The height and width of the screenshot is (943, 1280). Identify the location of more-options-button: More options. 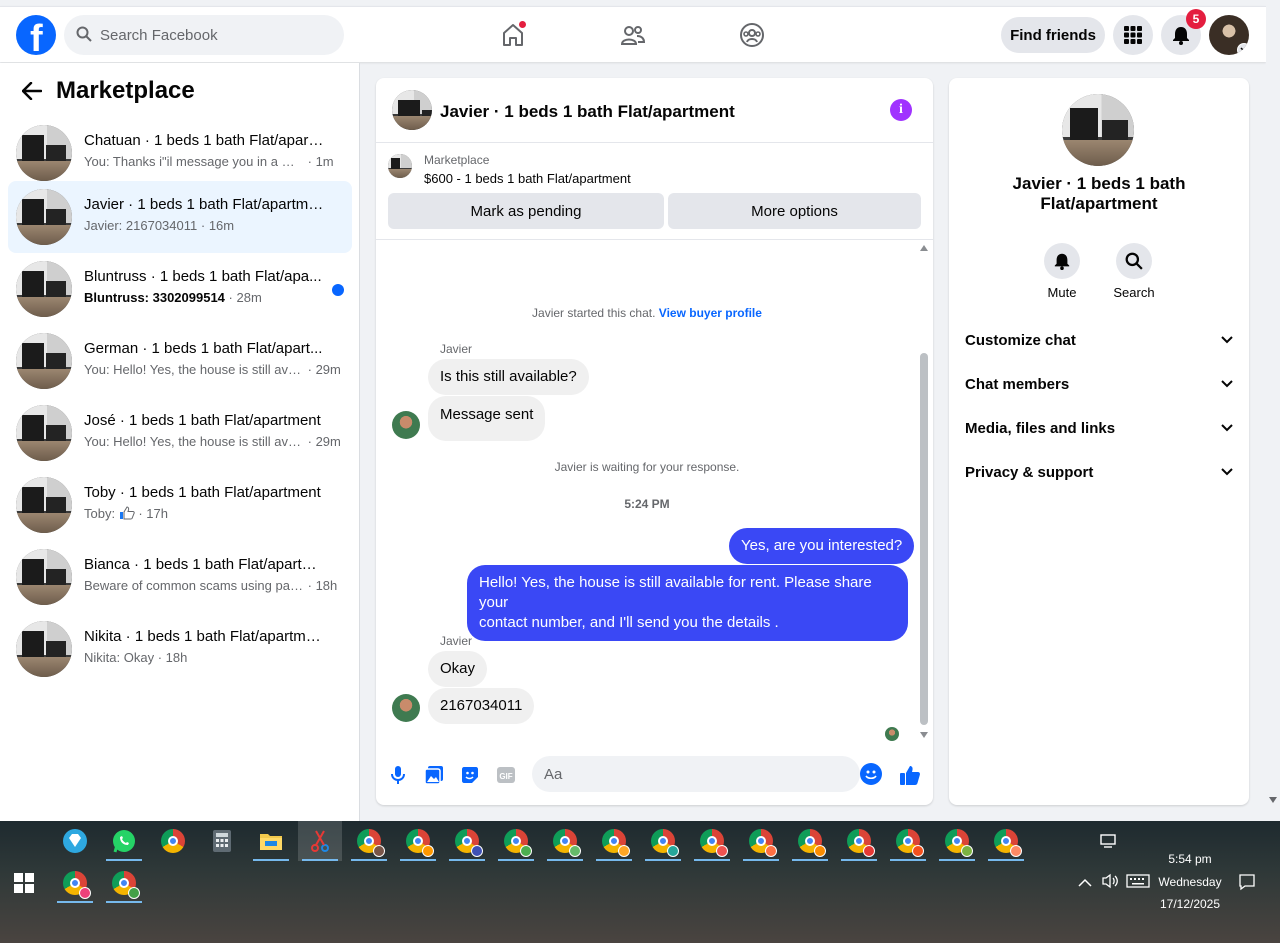
(794, 211).